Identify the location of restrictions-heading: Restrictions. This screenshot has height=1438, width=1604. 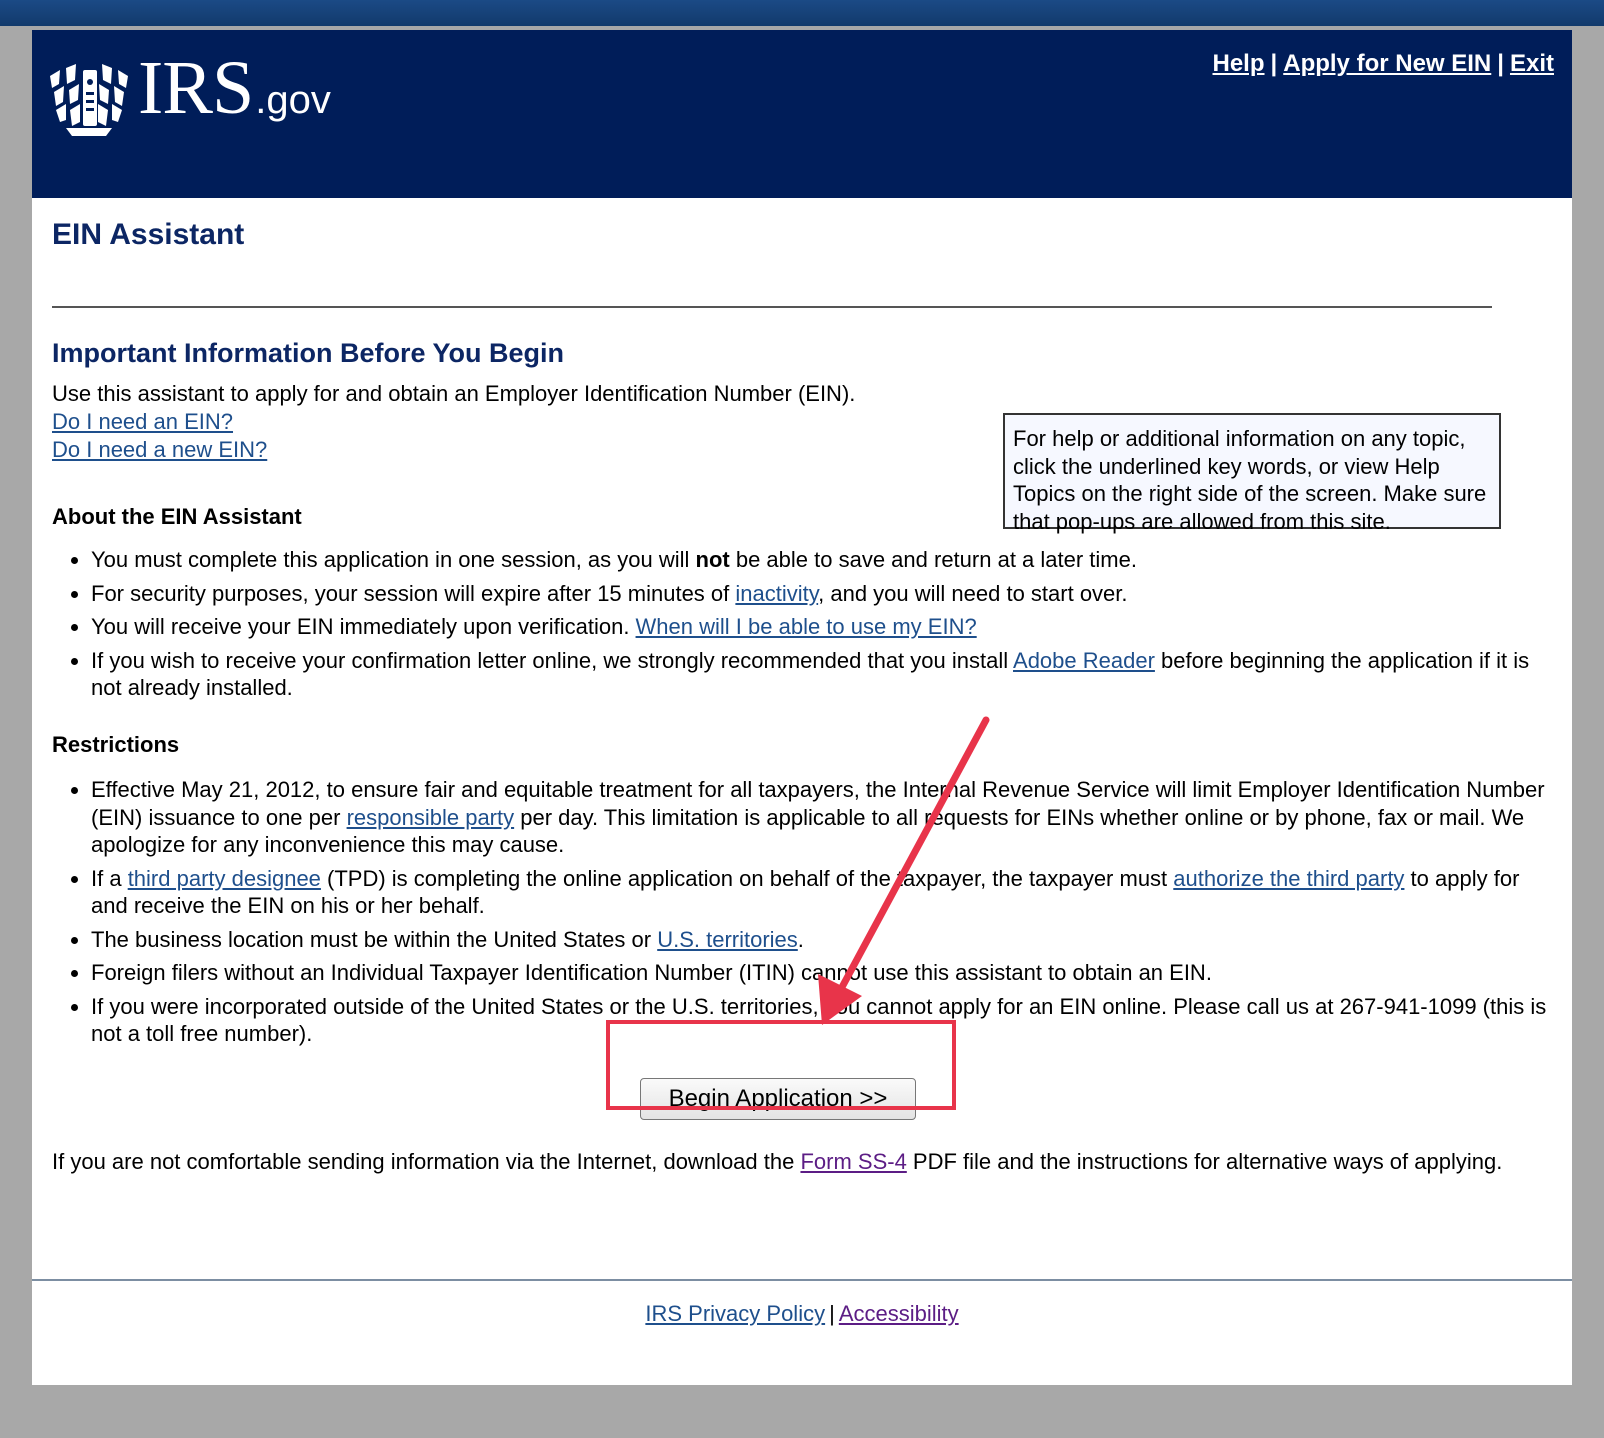
(116, 744).